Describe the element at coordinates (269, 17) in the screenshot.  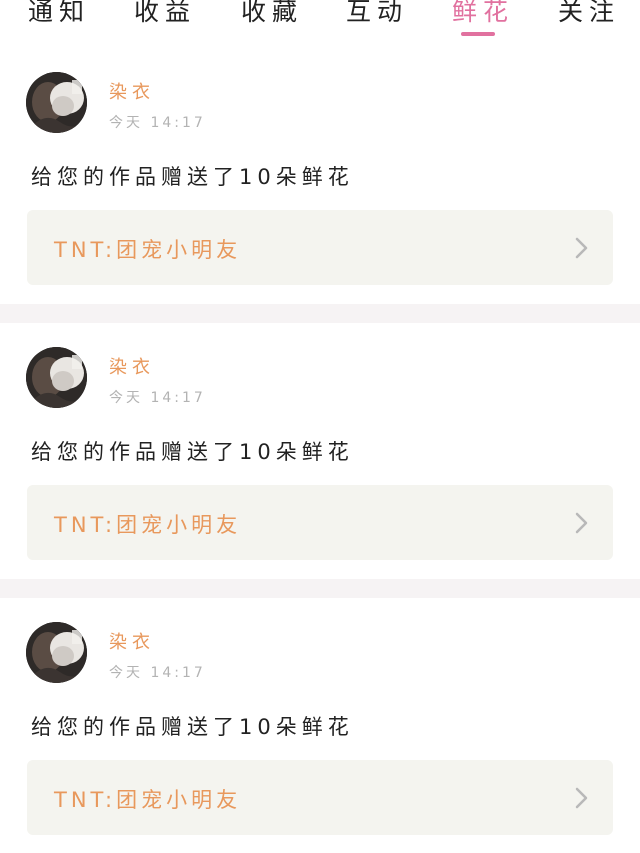
I see `tab-favorites: 收藏` at that location.